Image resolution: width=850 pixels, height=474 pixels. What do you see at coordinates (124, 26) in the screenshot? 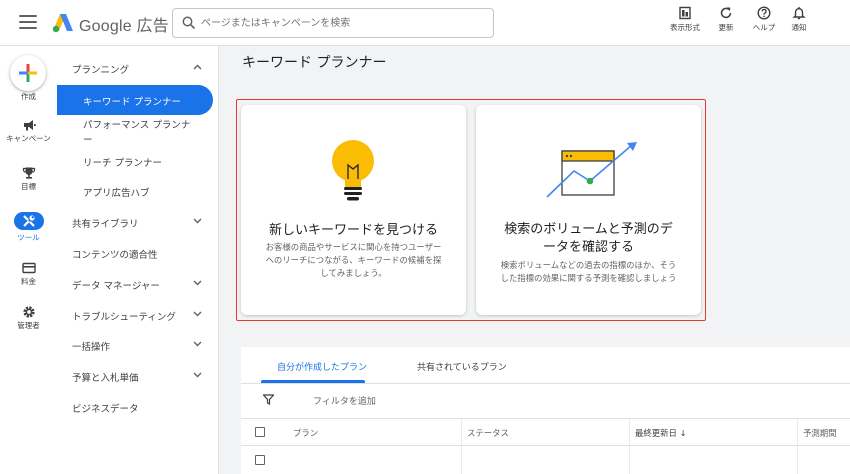
I see `app-brand: Google 広告` at bounding box center [124, 26].